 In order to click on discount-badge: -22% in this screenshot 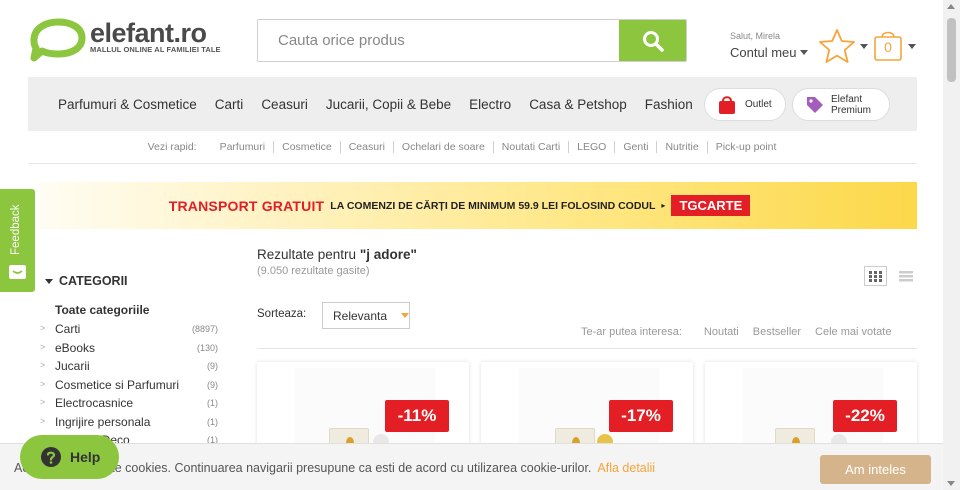, I will do `click(865, 416)`.